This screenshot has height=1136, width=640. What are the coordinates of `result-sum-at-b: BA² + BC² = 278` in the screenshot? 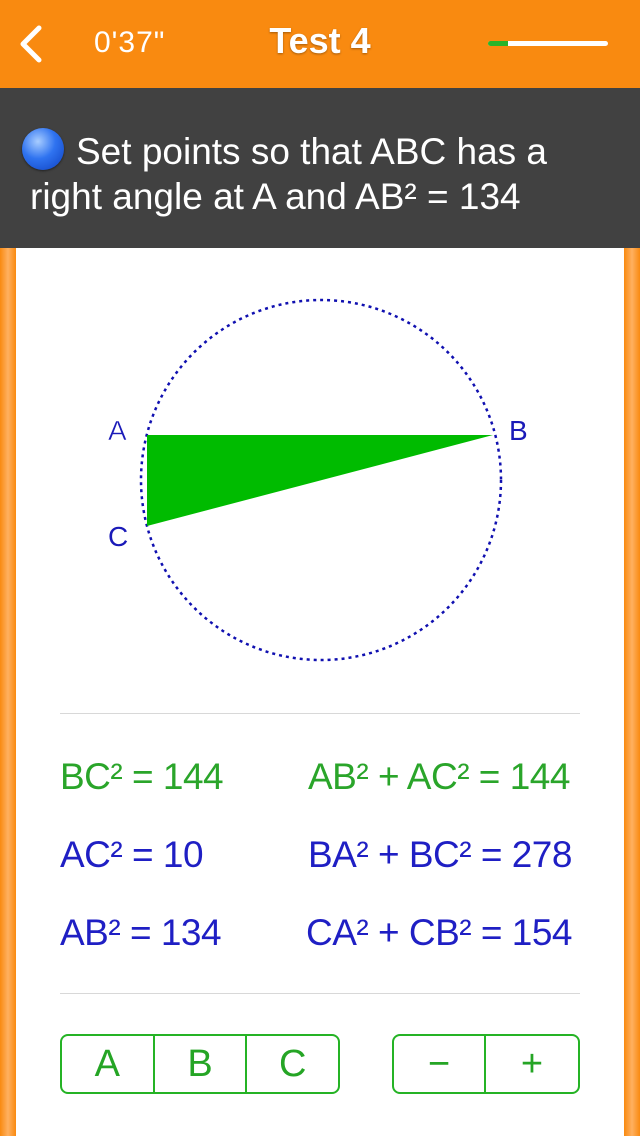 It's located at (440, 854).